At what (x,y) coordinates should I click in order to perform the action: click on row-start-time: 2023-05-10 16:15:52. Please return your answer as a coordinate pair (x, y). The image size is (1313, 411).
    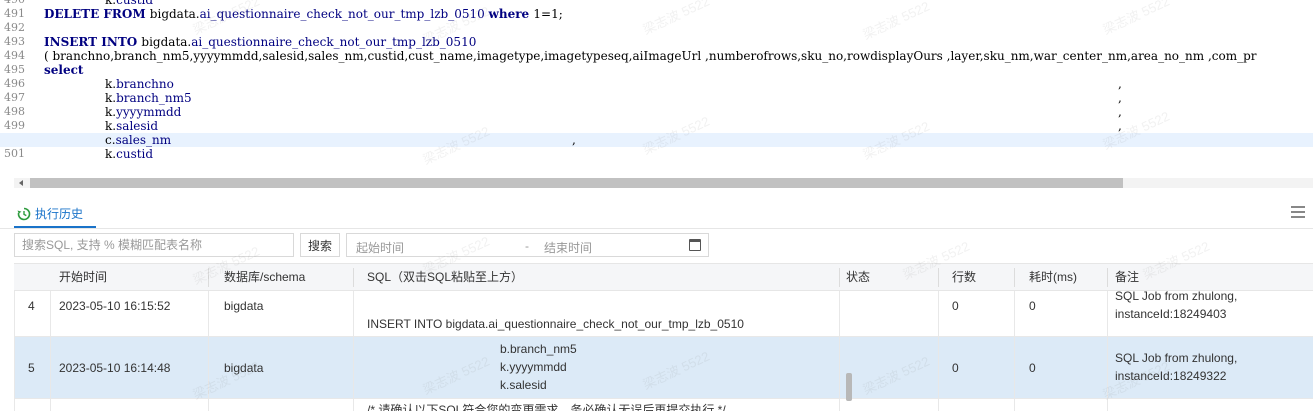
    Looking at the image, I should click on (115, 306).